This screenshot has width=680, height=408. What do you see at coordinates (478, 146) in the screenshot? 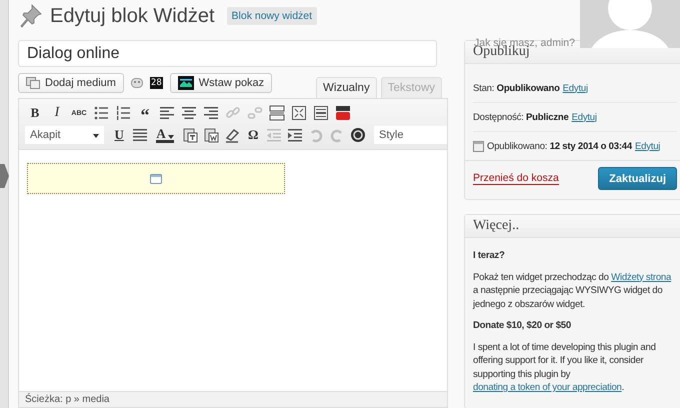
I see `calendar-icon` at bounding box center [478, 146].